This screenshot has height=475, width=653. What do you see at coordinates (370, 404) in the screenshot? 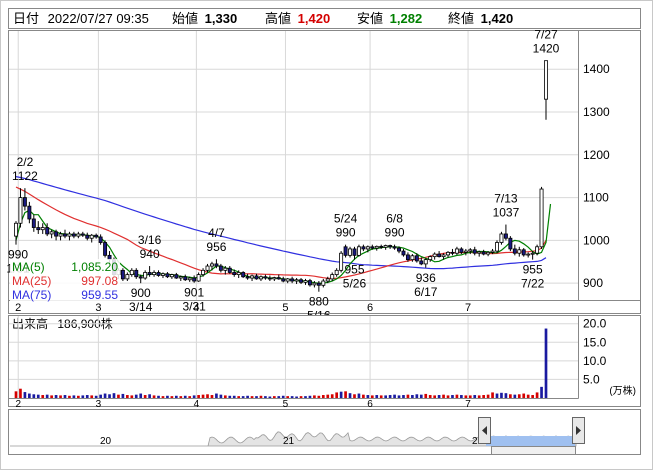
I see `month-tick-label: 6` at bounding box center [370, 404].